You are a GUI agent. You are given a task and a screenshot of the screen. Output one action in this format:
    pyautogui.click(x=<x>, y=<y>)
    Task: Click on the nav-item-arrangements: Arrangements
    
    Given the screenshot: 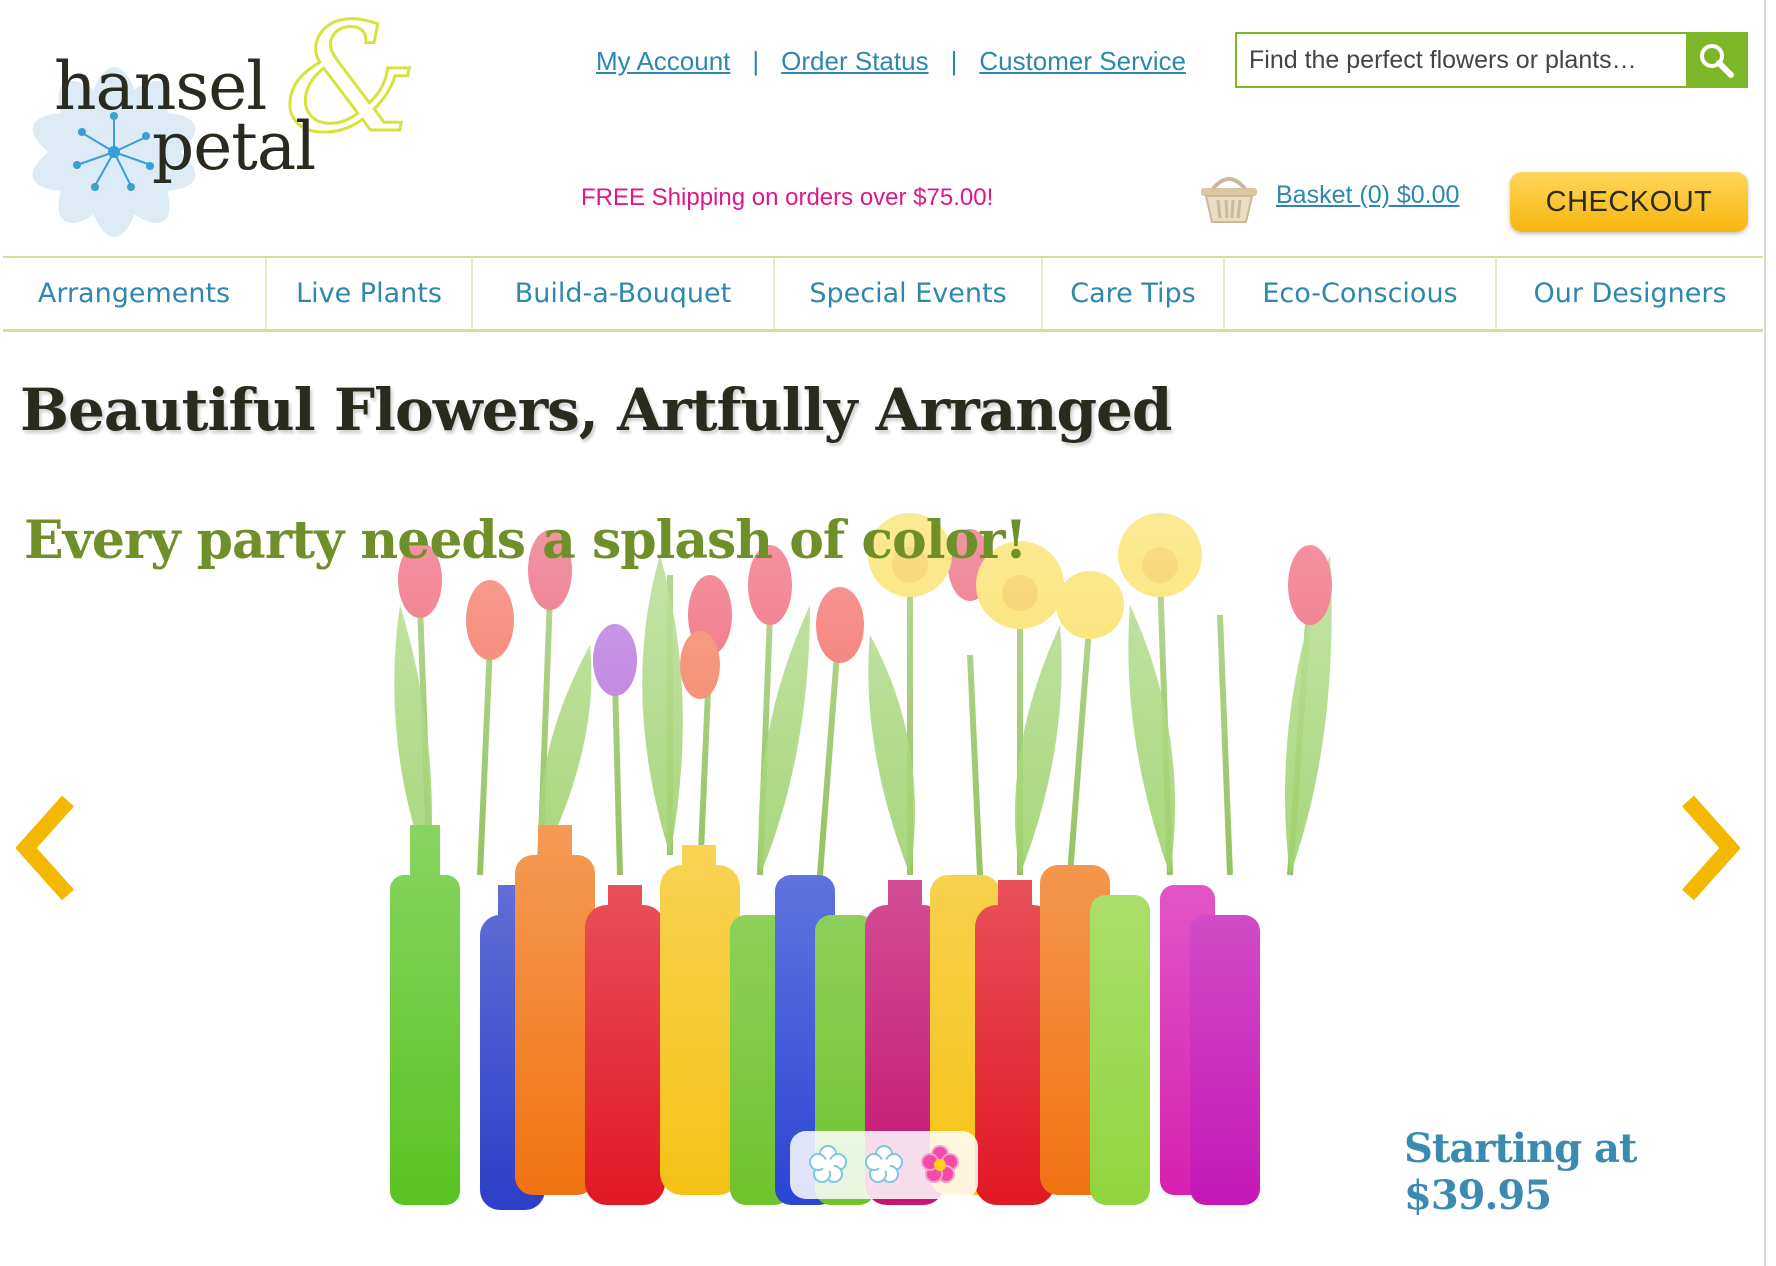 What is the action you would take?
    pyautogui.click(x=135, y=293)
    